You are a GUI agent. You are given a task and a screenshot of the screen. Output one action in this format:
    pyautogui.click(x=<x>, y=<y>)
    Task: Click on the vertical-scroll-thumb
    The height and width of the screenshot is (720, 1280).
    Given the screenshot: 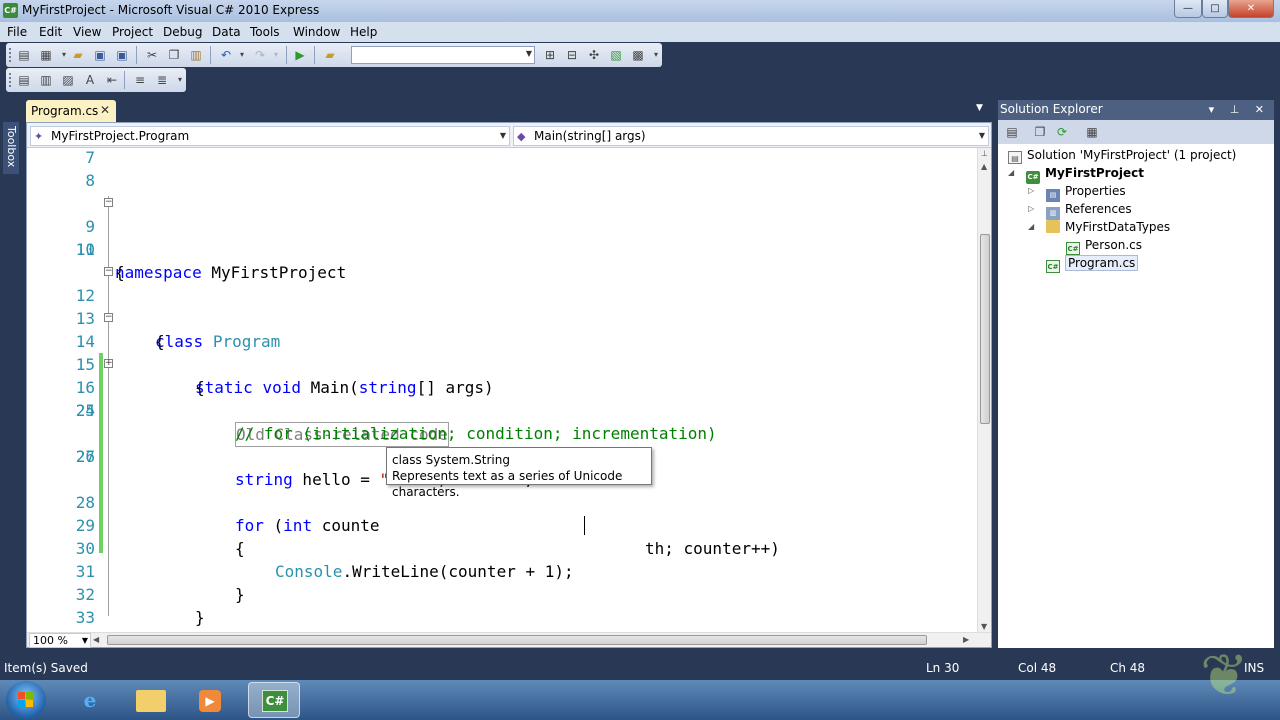 What is the action you would take?
    pyautogui.click(x=985, y=329)
    